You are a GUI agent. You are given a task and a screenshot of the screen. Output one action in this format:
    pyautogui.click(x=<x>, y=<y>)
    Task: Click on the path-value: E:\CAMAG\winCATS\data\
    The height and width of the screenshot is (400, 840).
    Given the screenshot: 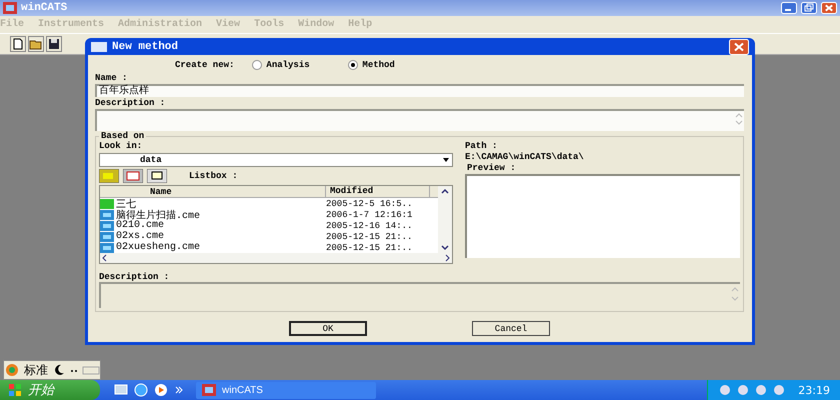 What is the action you would take?
    pyautogui.click(x=525, y=157)
    